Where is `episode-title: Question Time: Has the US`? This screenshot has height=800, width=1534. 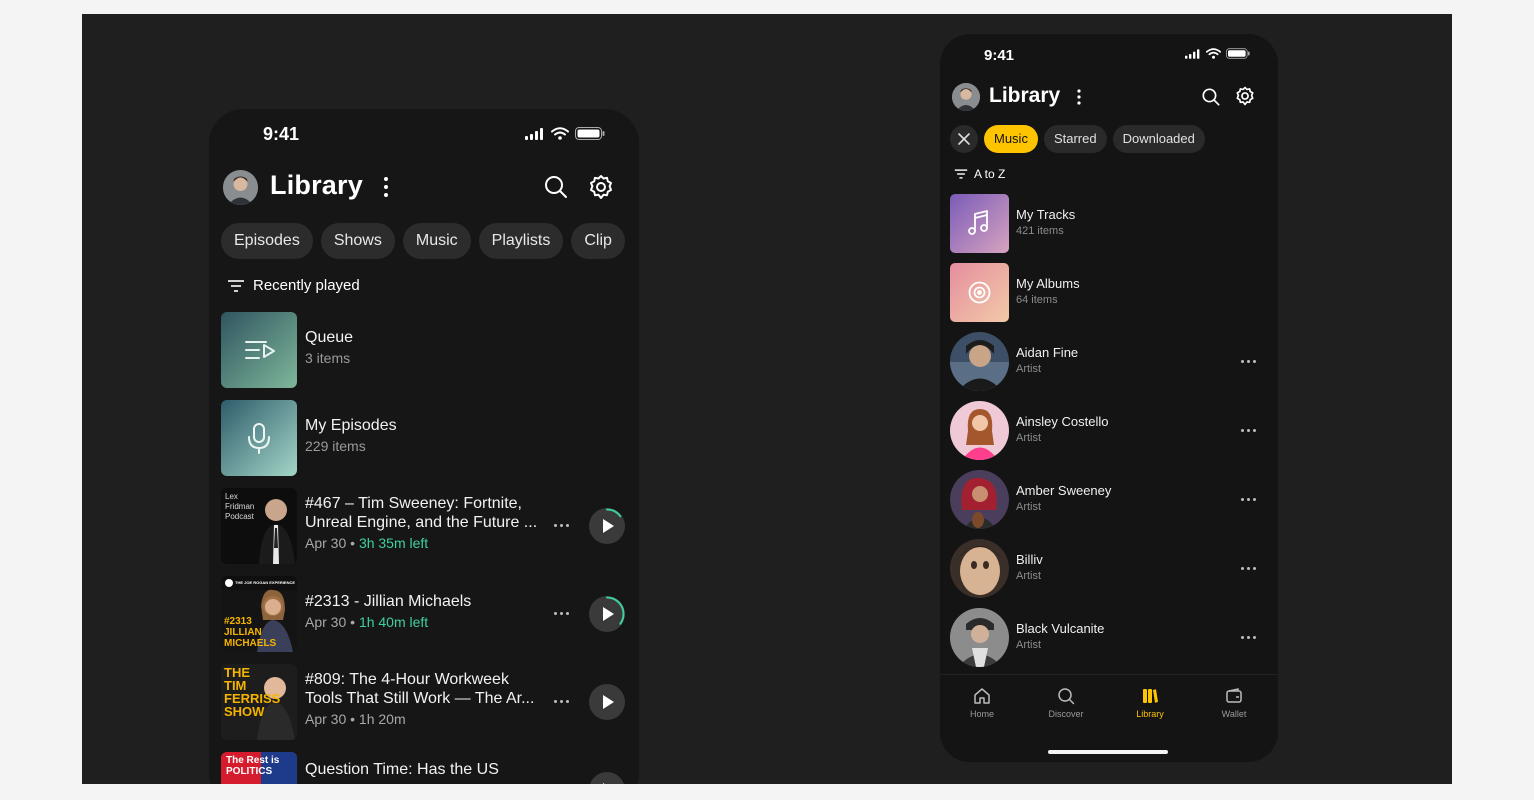 episode-title: Question Time: Has the US is located at coordinates (402, 769).